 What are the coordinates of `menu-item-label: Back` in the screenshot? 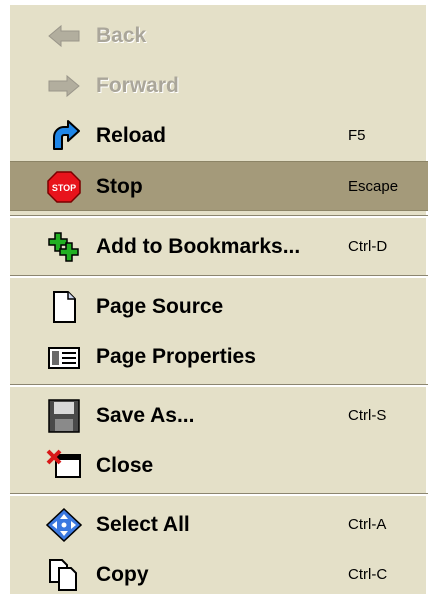 It's located at (121, 35).